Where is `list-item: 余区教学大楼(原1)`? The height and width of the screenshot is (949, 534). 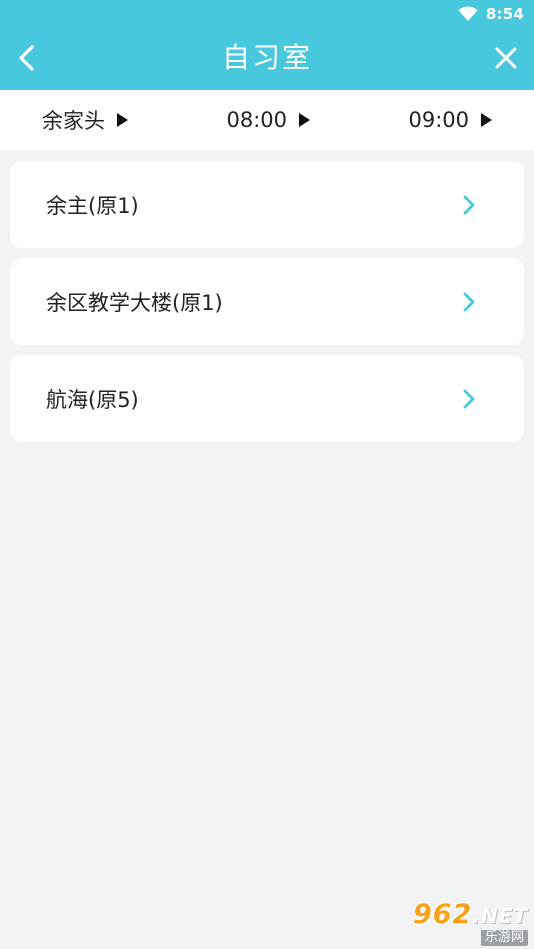 list-item: 余区教学大楼(原1) is located at coordinates (267, 301).